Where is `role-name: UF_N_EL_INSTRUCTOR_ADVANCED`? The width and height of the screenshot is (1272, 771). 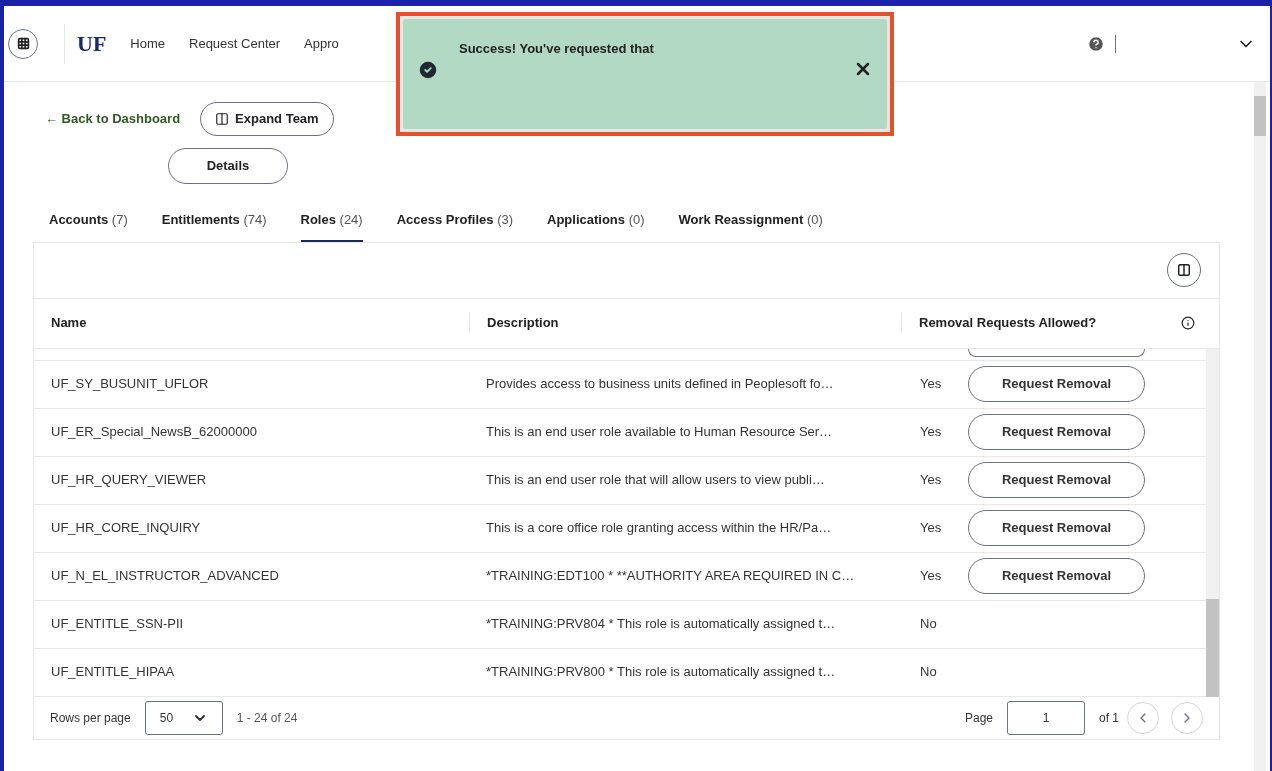 role-name: UF_N_EL_INSTRUCTOR_ADVANCED is located at coordinates (165, 576).